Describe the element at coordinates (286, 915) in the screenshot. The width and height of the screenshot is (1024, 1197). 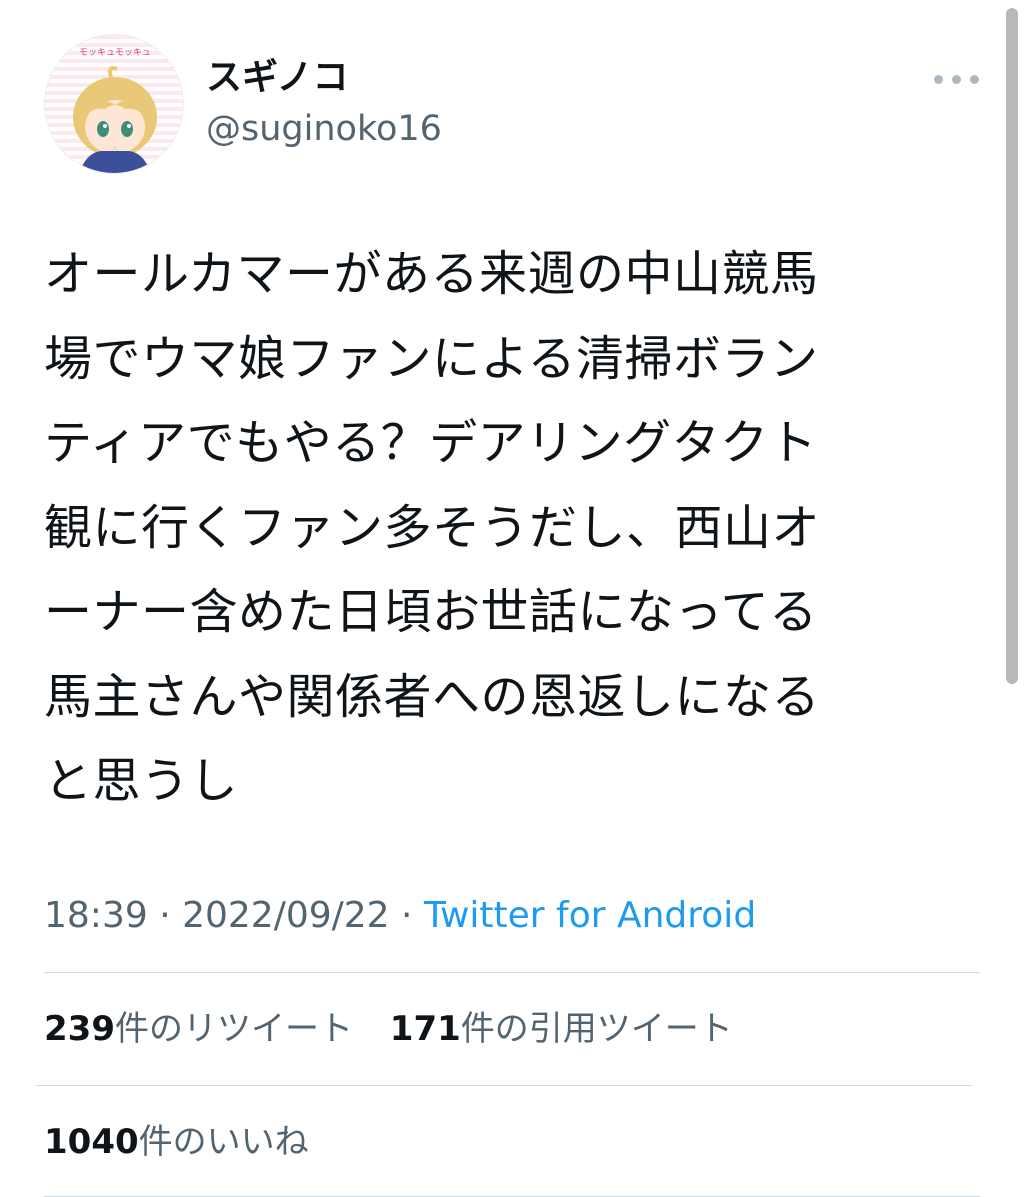
I see `tweet-date: 2022/09/22` at that location.